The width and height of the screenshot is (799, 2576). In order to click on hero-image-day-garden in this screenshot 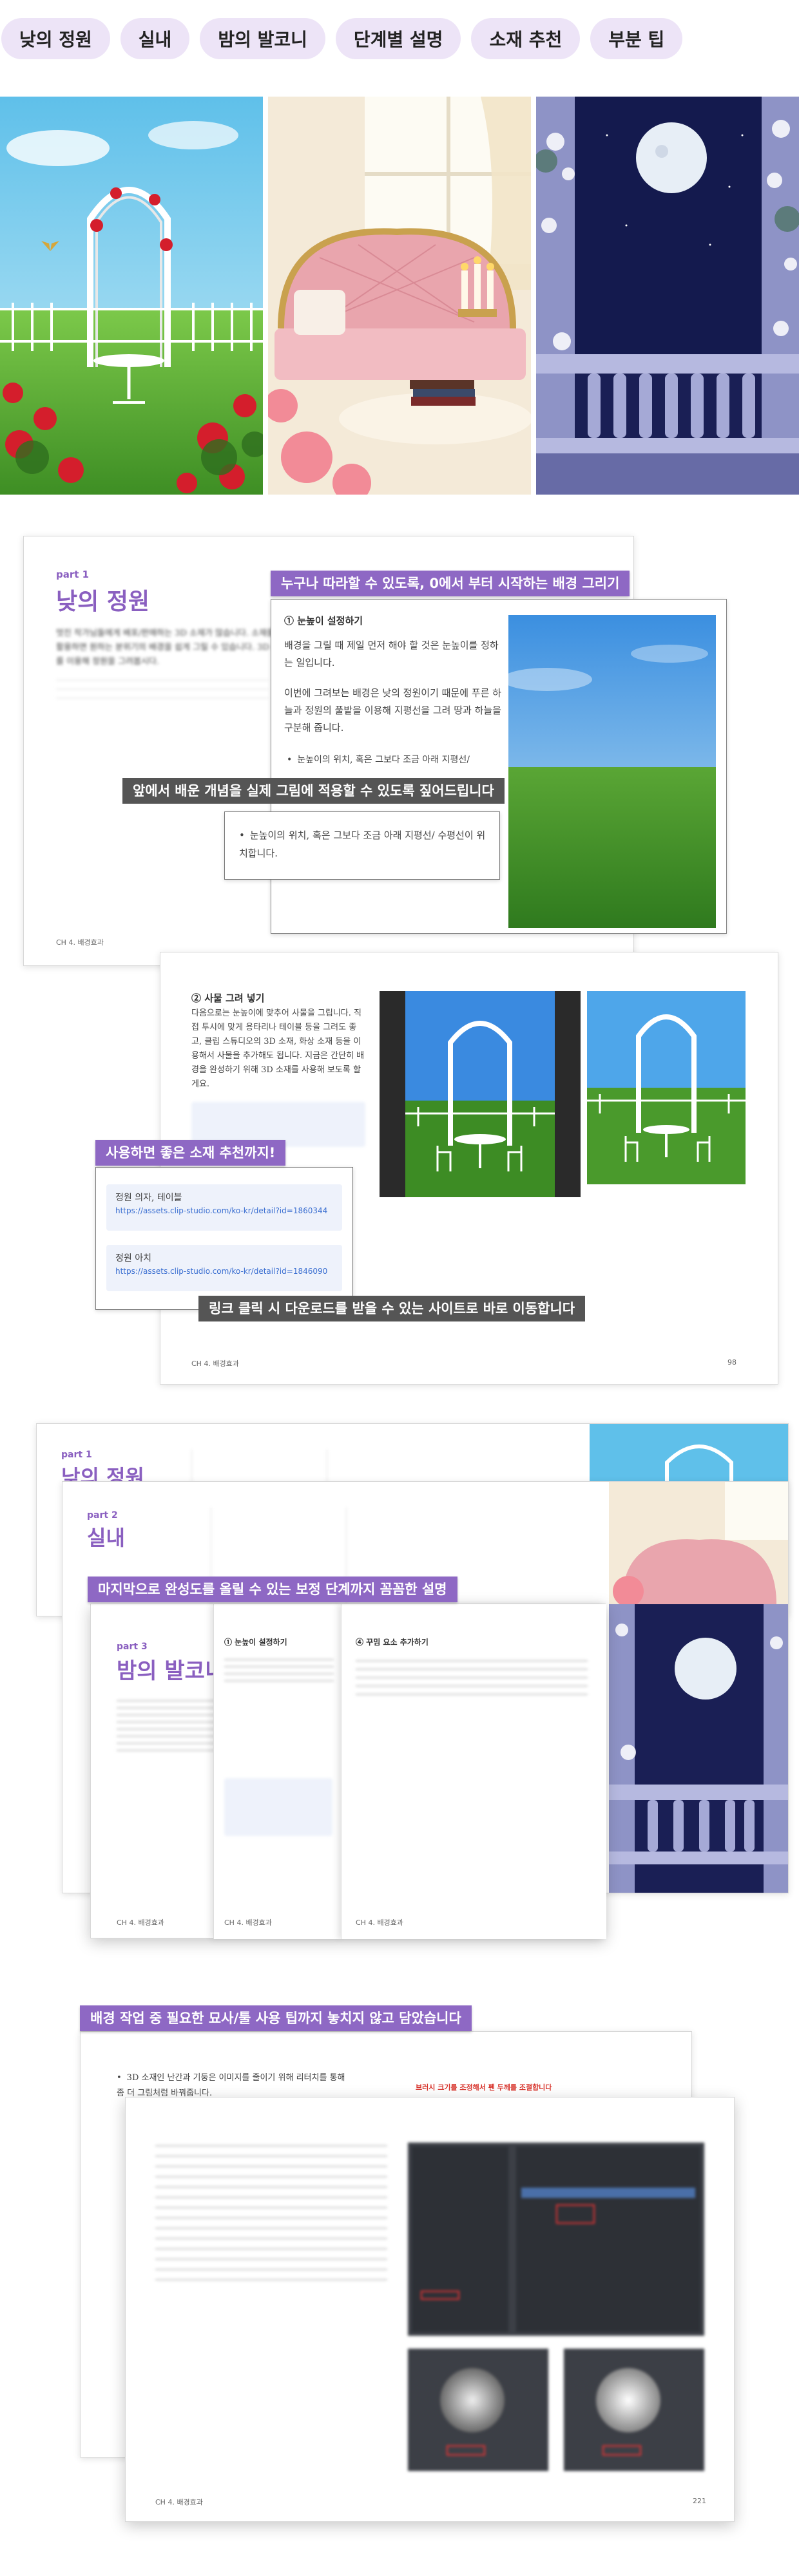, I will do `click(132, 296)`.